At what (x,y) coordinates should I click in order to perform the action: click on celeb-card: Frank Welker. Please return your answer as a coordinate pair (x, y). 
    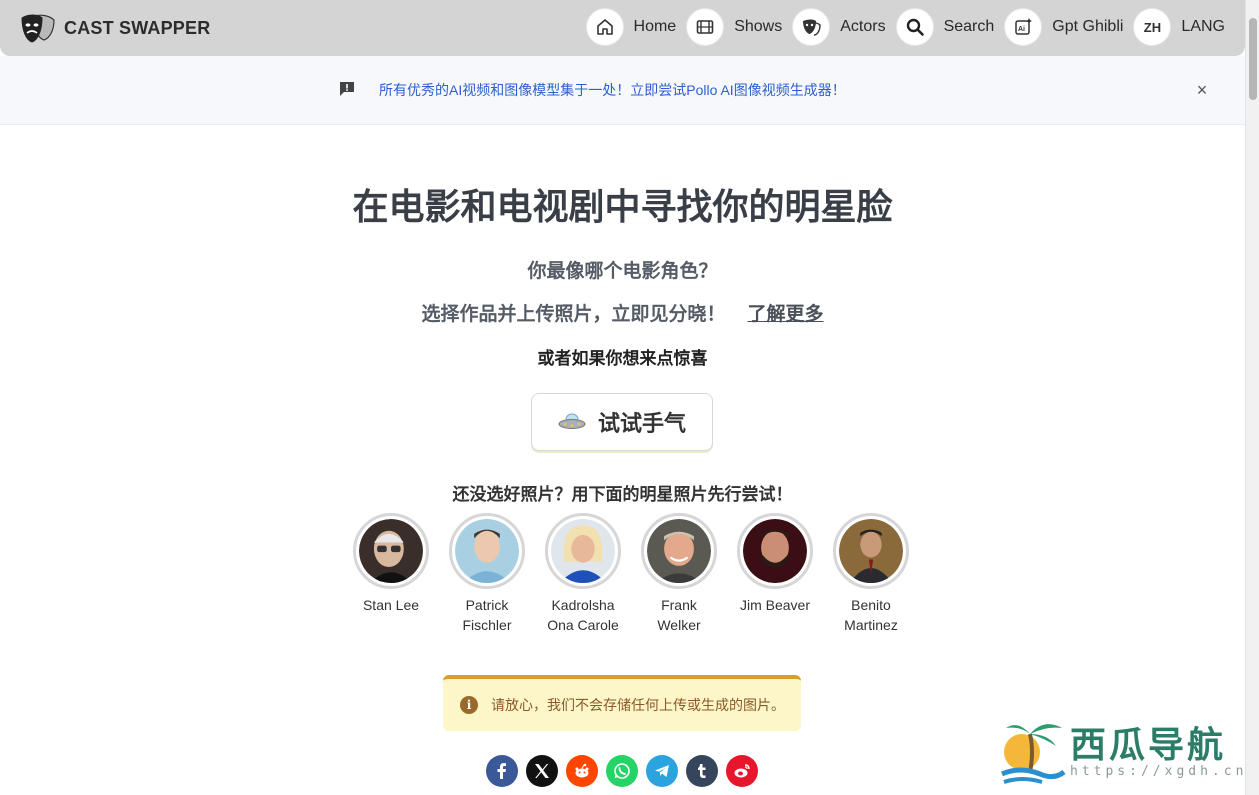
    Looking at the image, I should click on (679, 574).